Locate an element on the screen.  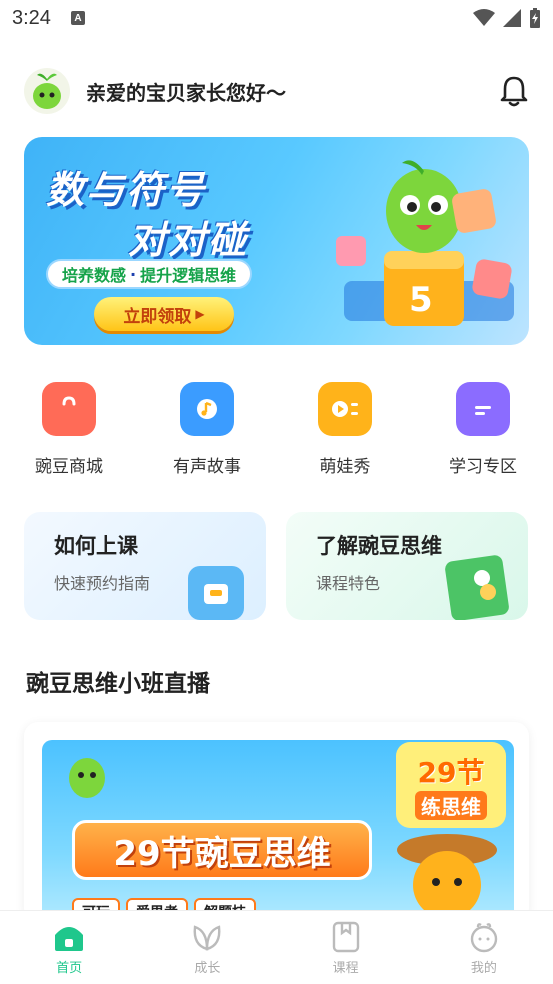
section-title: 豌豆思维小班直播 is located at coordinates (118, 684).